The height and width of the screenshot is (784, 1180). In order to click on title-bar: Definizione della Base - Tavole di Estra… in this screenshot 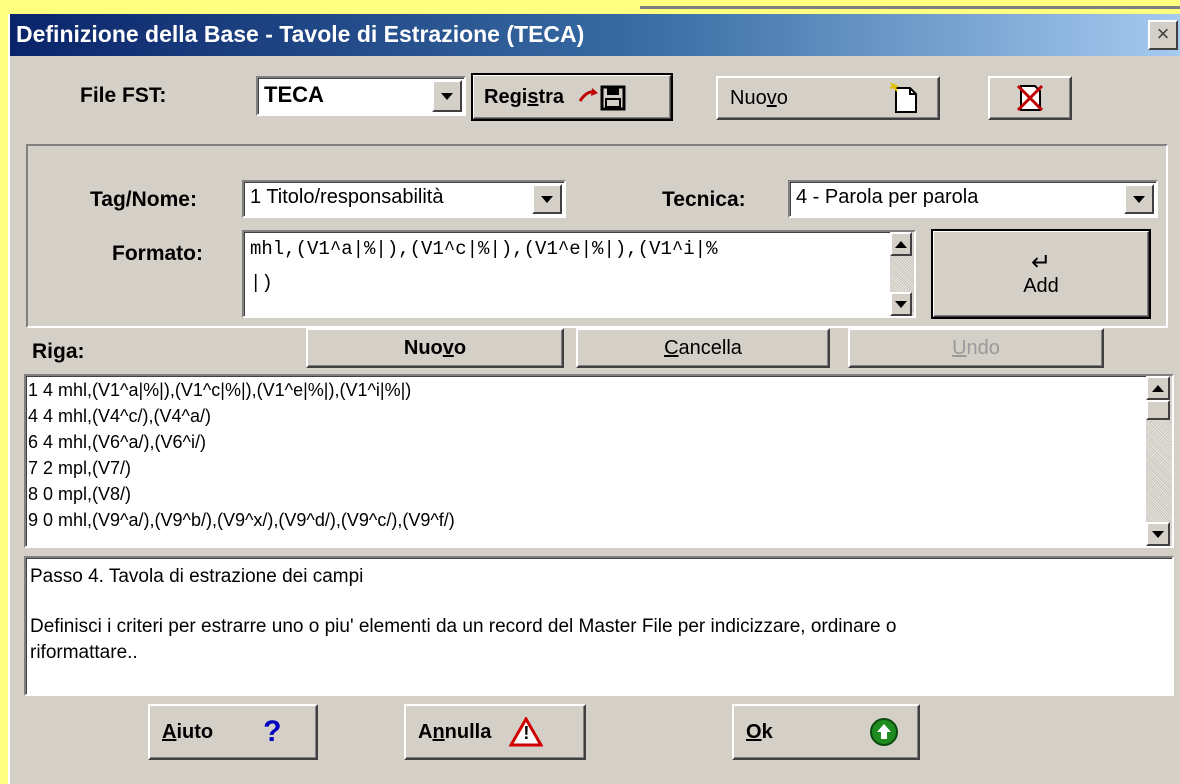, I will do `click(595, 35)`.